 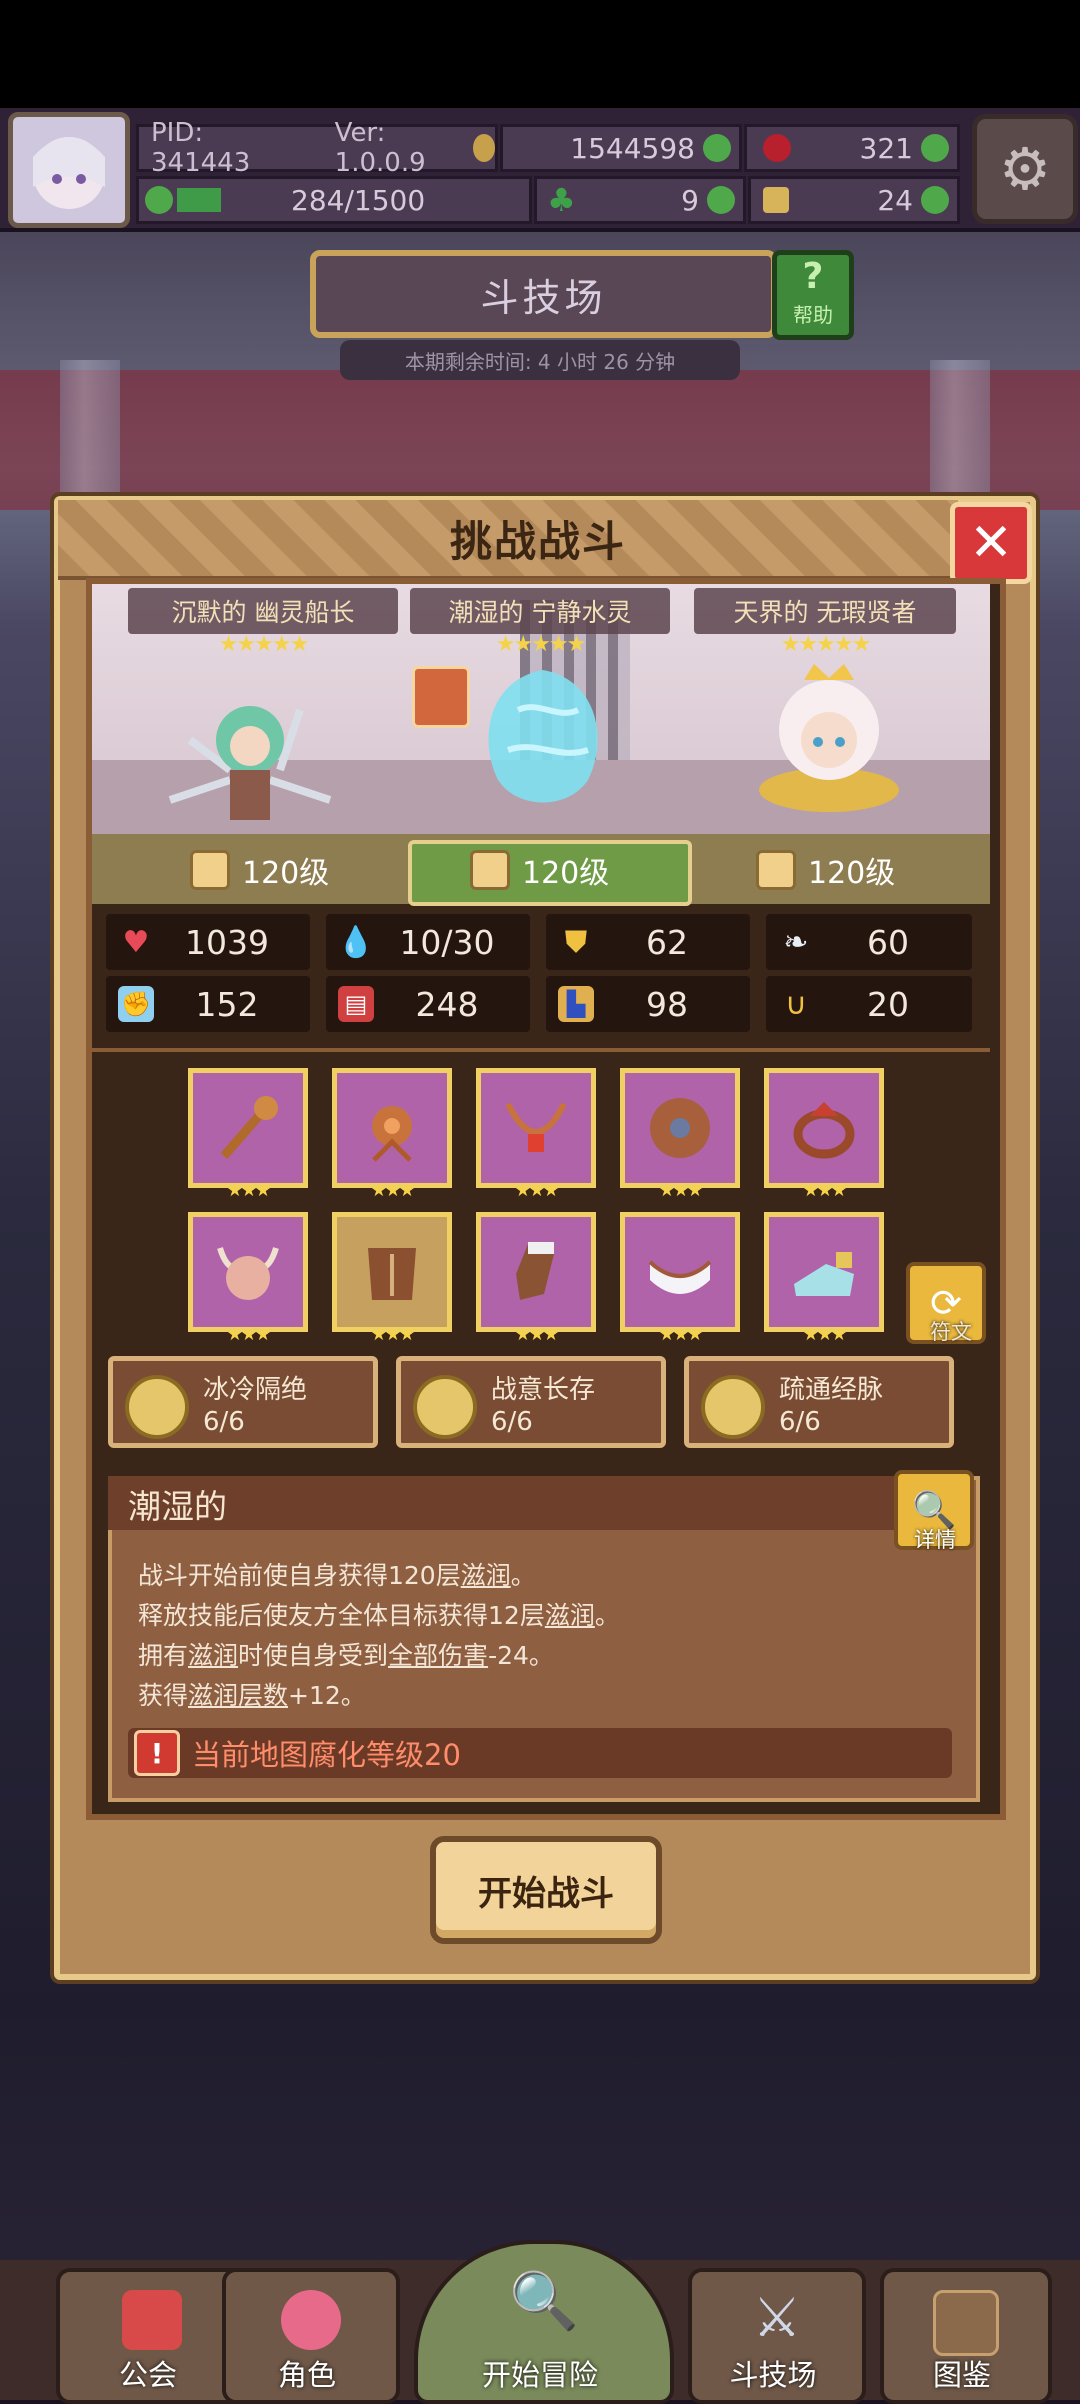 I want to click on ruby-gem-icon, so click(x=777, y=148).